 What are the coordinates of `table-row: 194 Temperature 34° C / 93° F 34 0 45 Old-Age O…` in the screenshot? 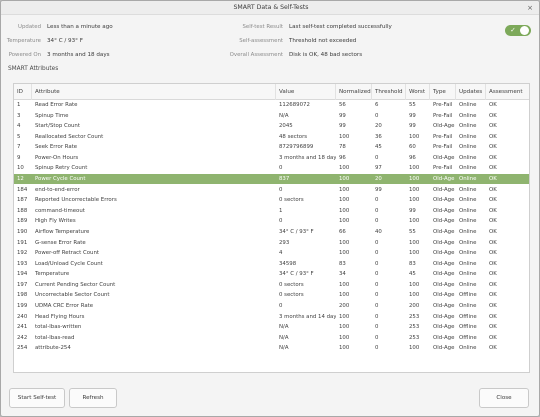 It's located at (271, 274).